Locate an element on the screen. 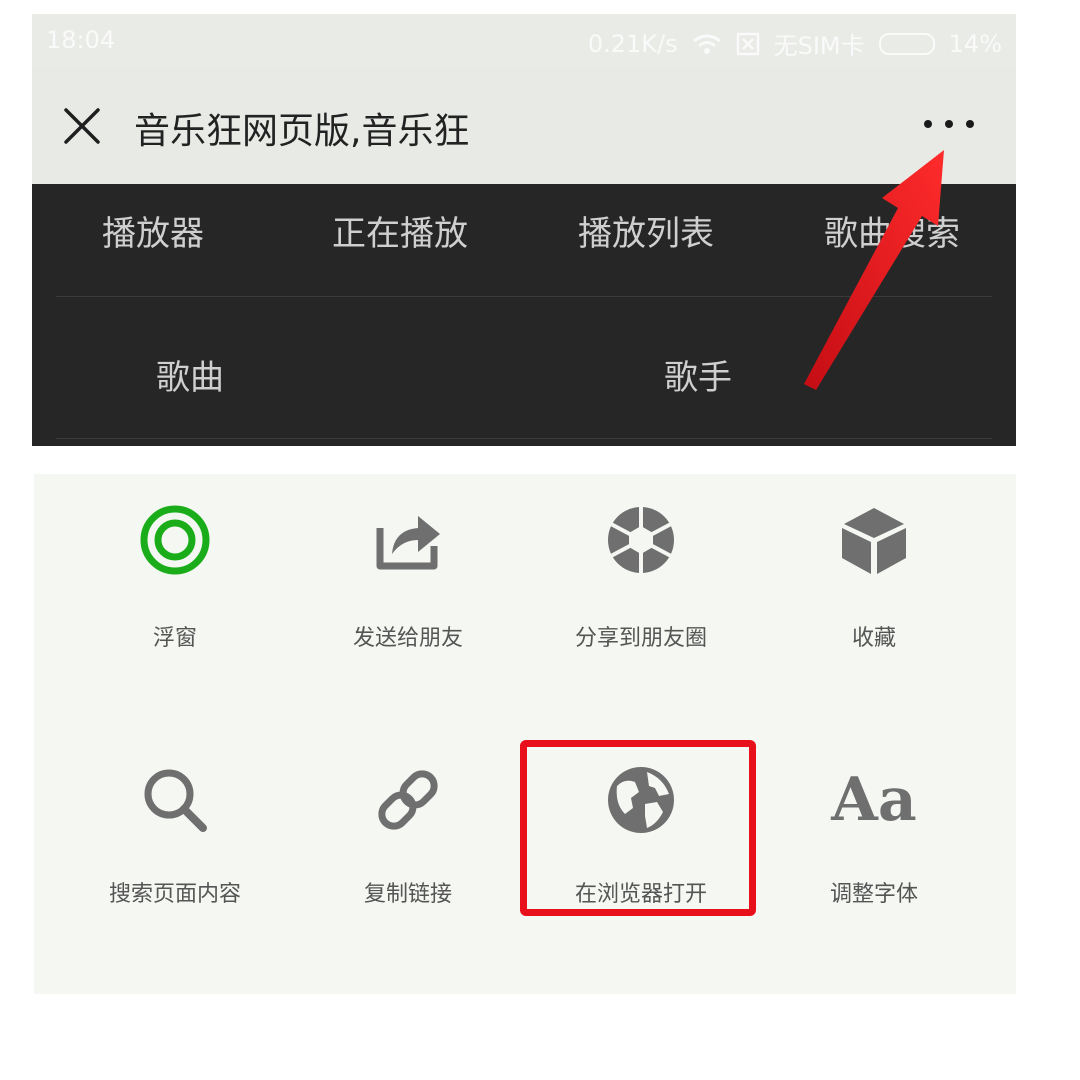  action-search-page: 搜索页面内容 is located at coordinates (175, 844).